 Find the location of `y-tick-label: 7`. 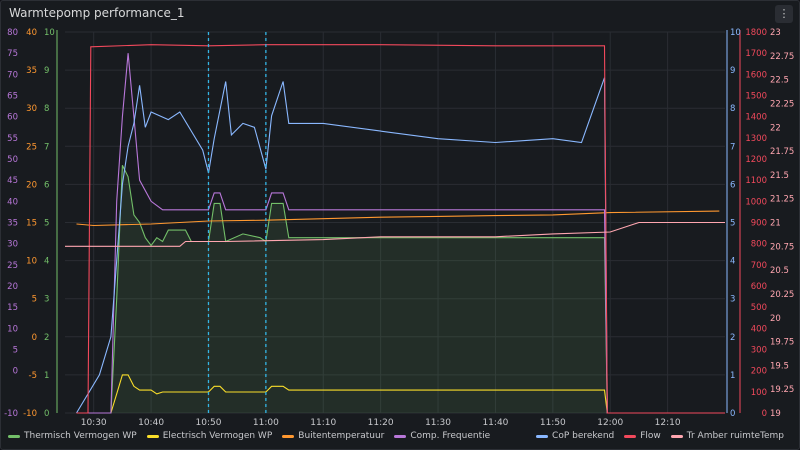

y-tick-label: 7 is located at coordinates (46, 147).